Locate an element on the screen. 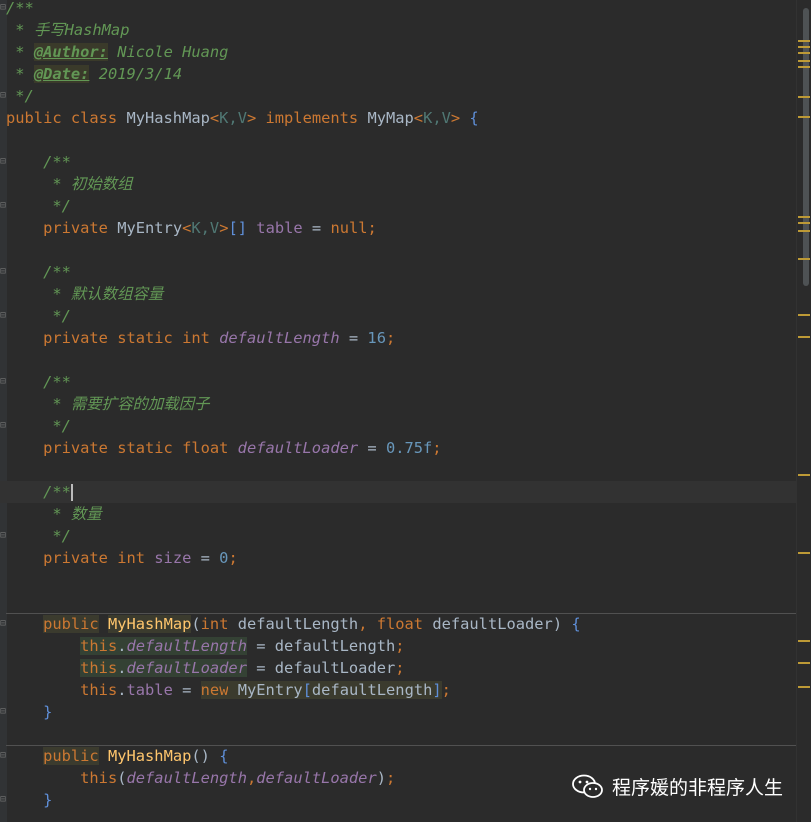 The image size is (811, 822). code-line: this.defaultLength = defaultLength; is located at coordinates (242, 646).